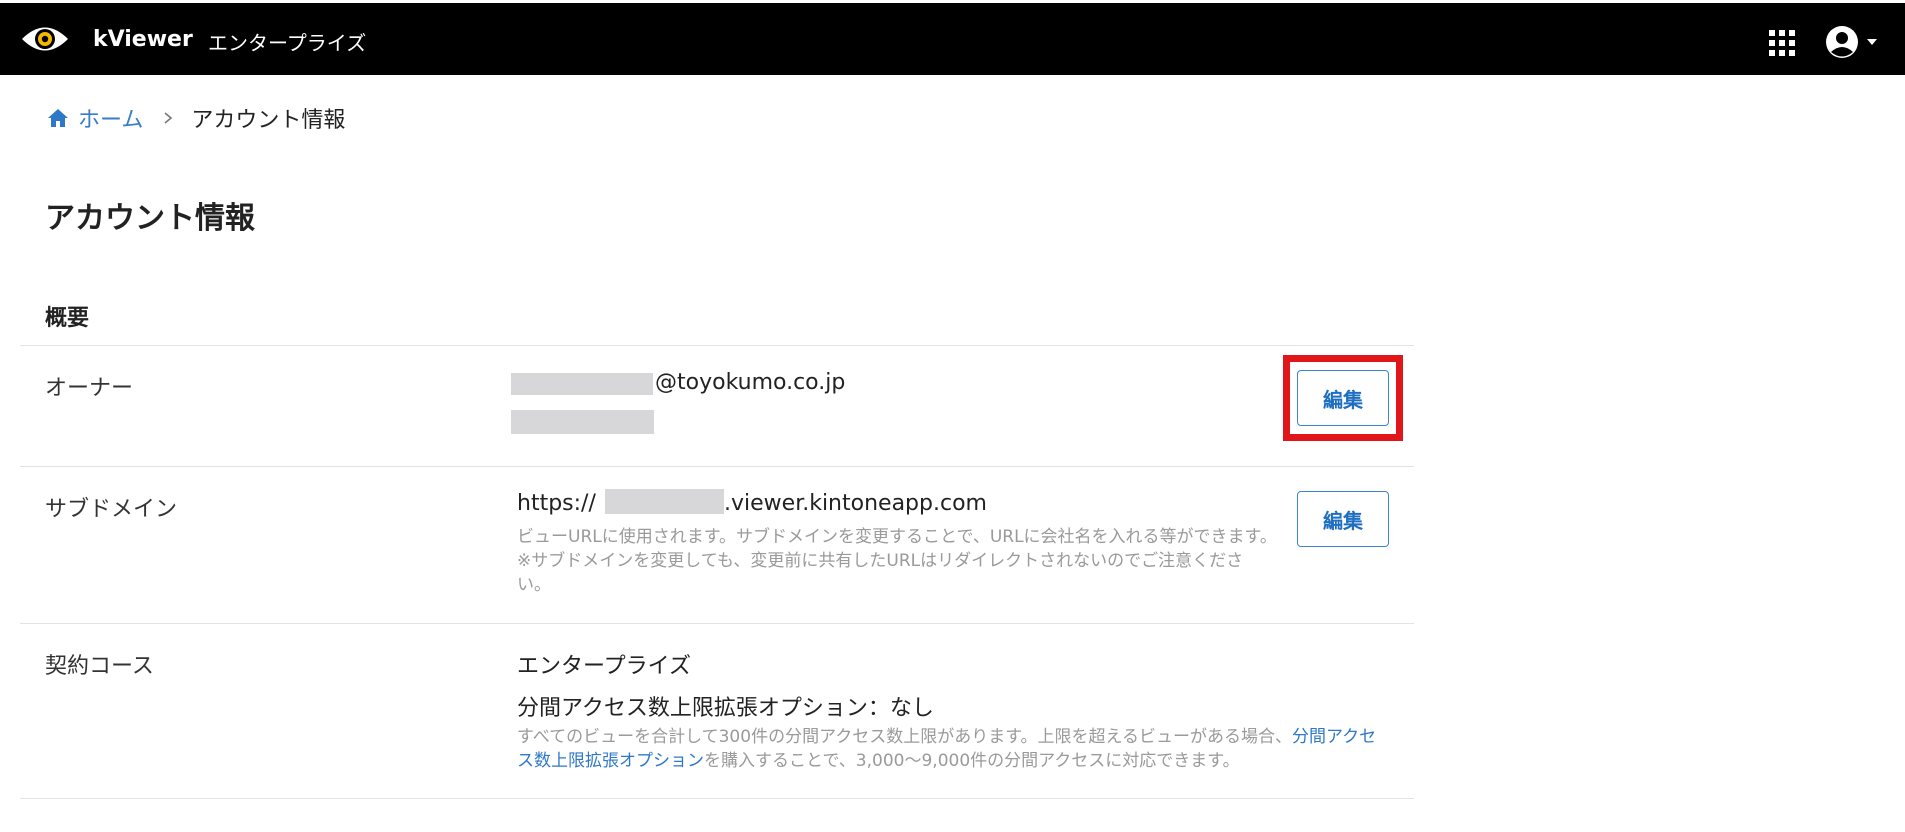  Describe the element at coordinates (45, 39) in the screenshot. I see `eye-logo-icon` at that location.